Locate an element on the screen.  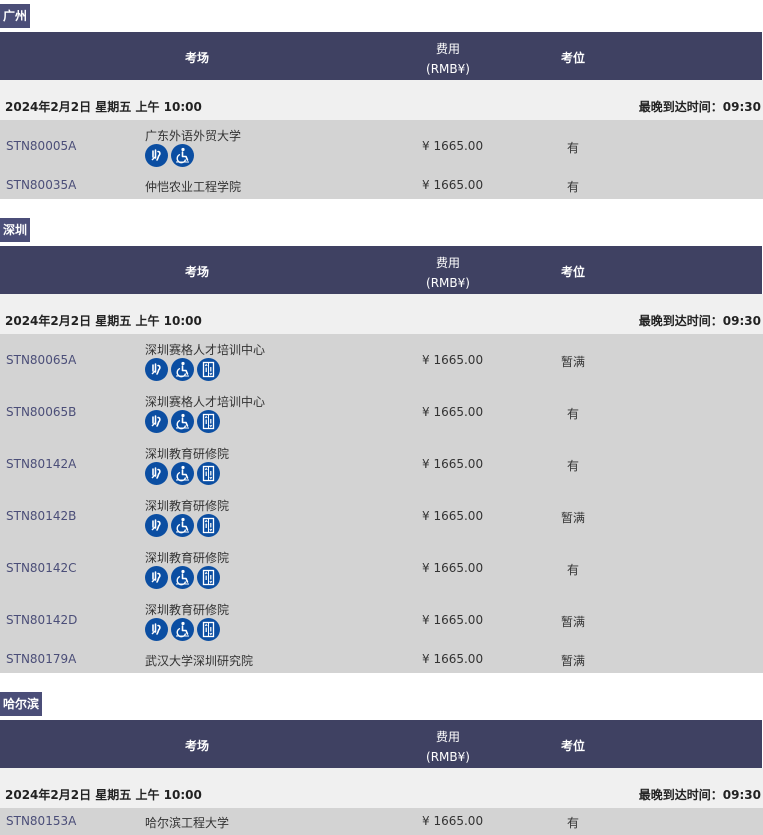
venue-name: 仲恺农业工程学院 is located at coordinates (193, 187).